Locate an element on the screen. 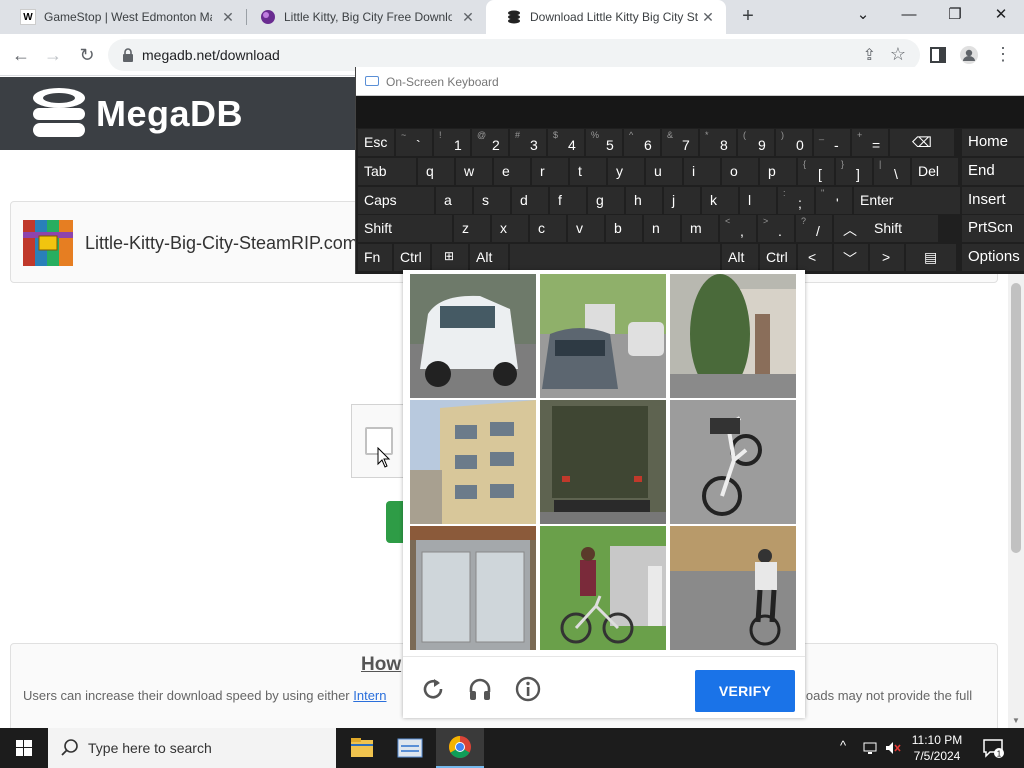 This screenshot has height=768, width=1024. backspace-key: ⌫ is located at coordinates (922, 142).